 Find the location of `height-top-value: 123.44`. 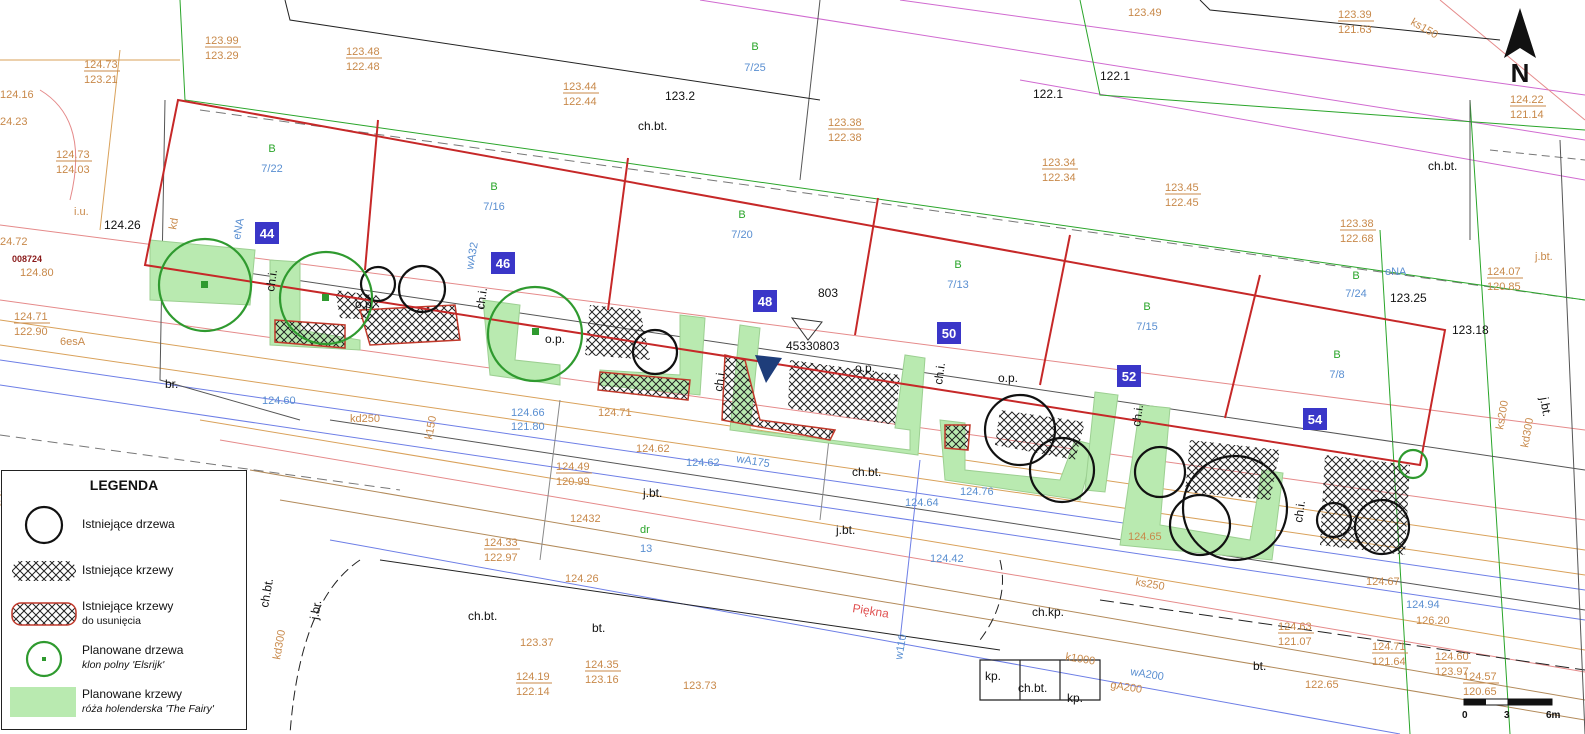

height-top-value: 123.44 is located at coordinates (580, 87).